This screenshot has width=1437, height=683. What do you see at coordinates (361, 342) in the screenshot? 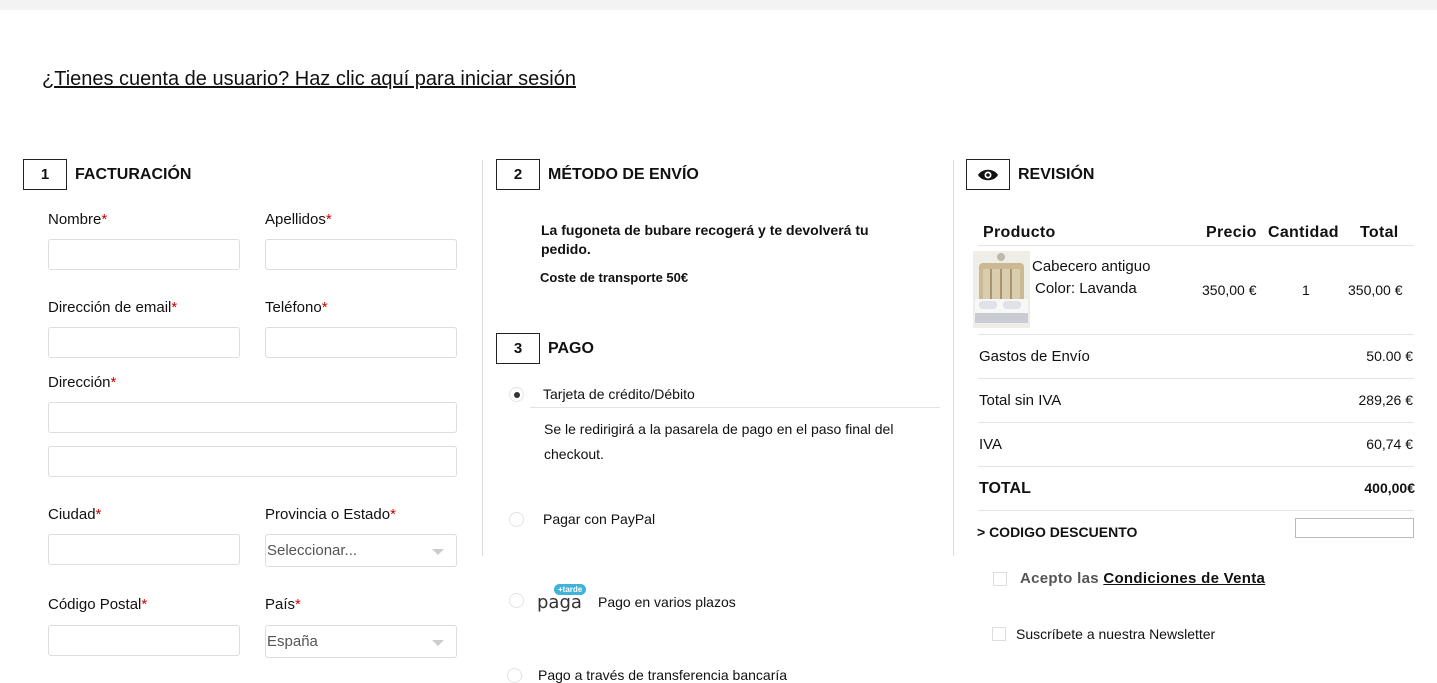
I see `telefono-input` at bounding box center [361, 342].